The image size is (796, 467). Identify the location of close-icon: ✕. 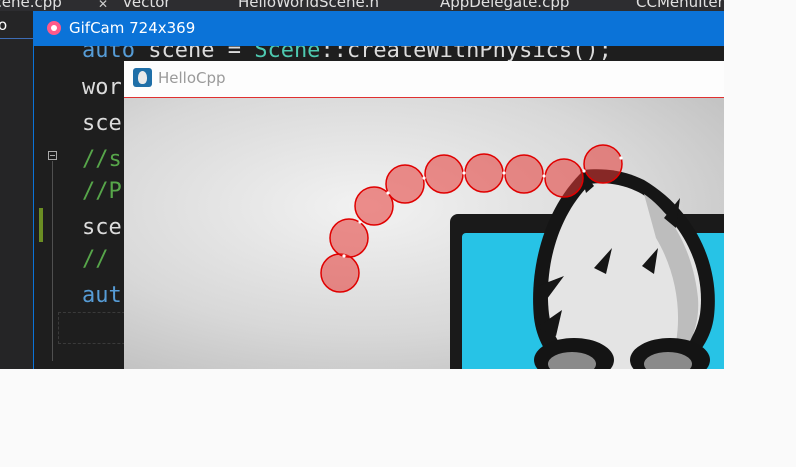
(103, 5).